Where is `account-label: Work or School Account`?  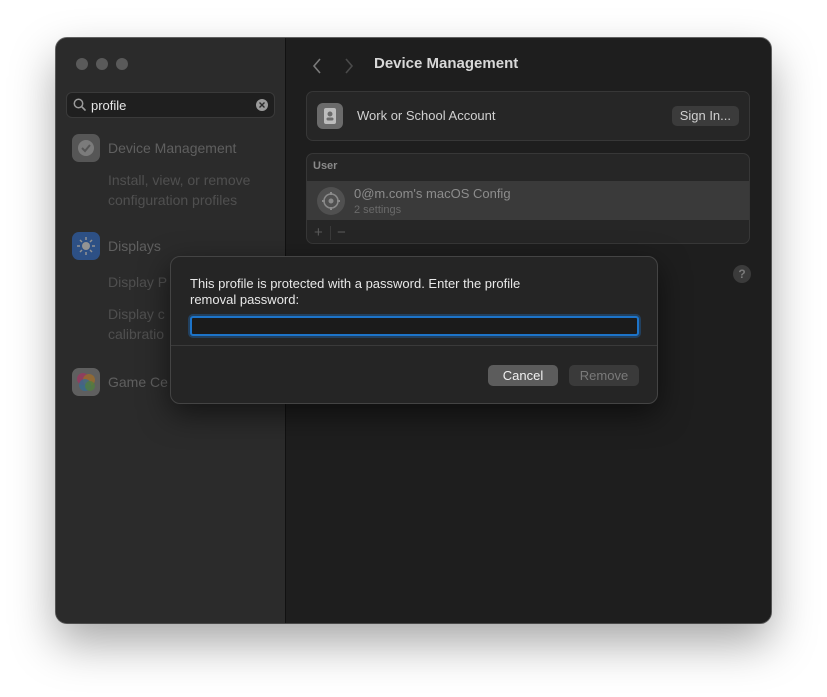
account-label: Work or School Account is located at coordinates (426, 115).